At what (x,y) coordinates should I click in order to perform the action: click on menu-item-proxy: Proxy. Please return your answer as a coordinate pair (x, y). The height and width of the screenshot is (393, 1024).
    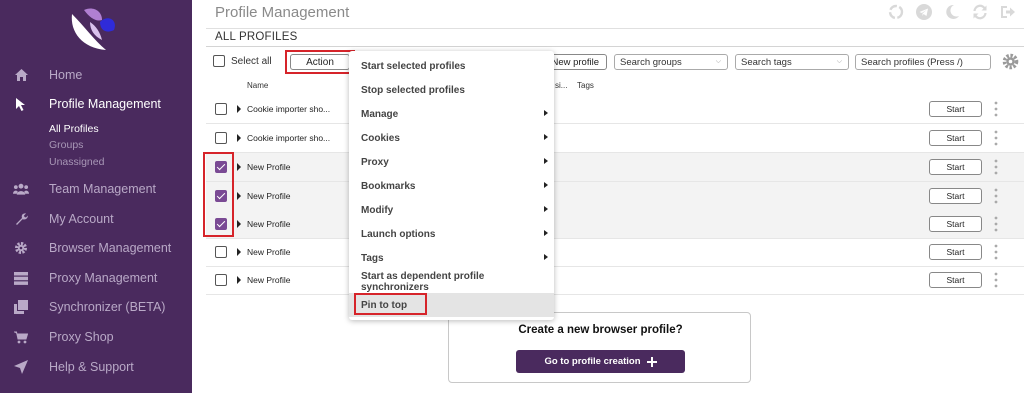
    Looking at the image, I should click on (451, 162).